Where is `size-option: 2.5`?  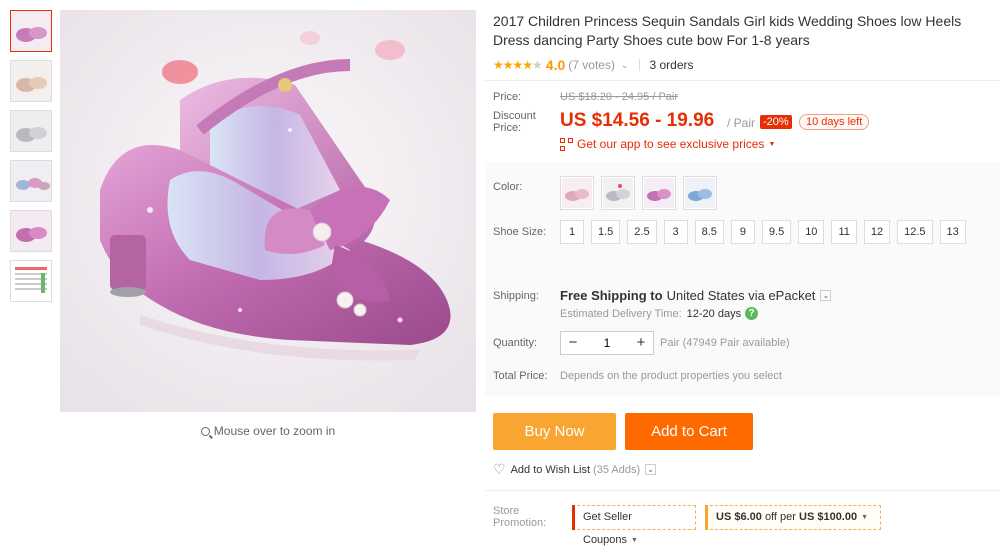 size-option: 2.5 is located at coordinates (642, 232).